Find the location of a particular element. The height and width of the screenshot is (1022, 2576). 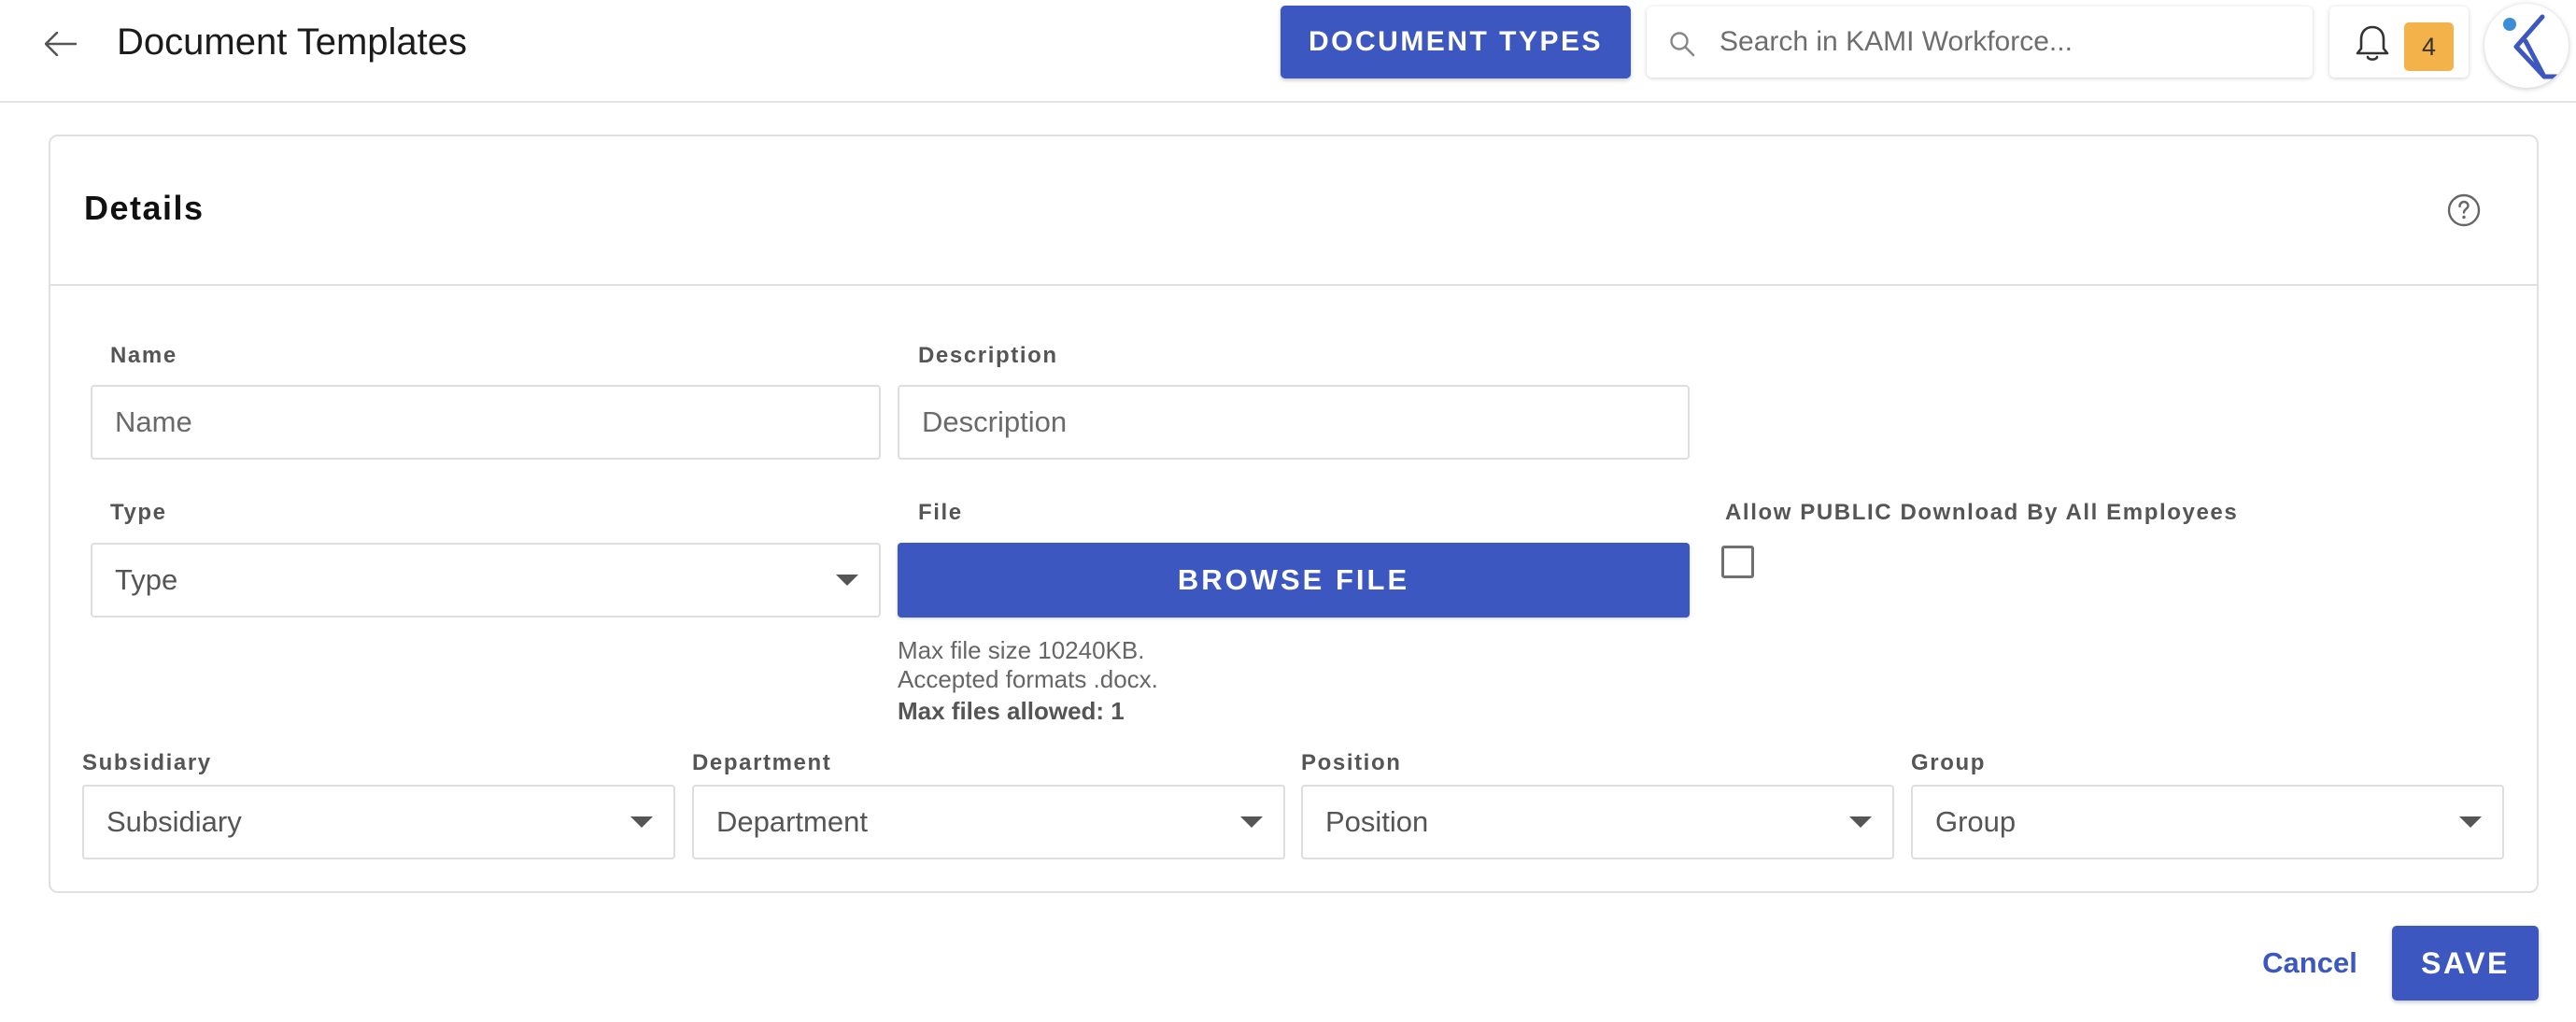

help-circle-icon is located at coordinates (2464, 210).